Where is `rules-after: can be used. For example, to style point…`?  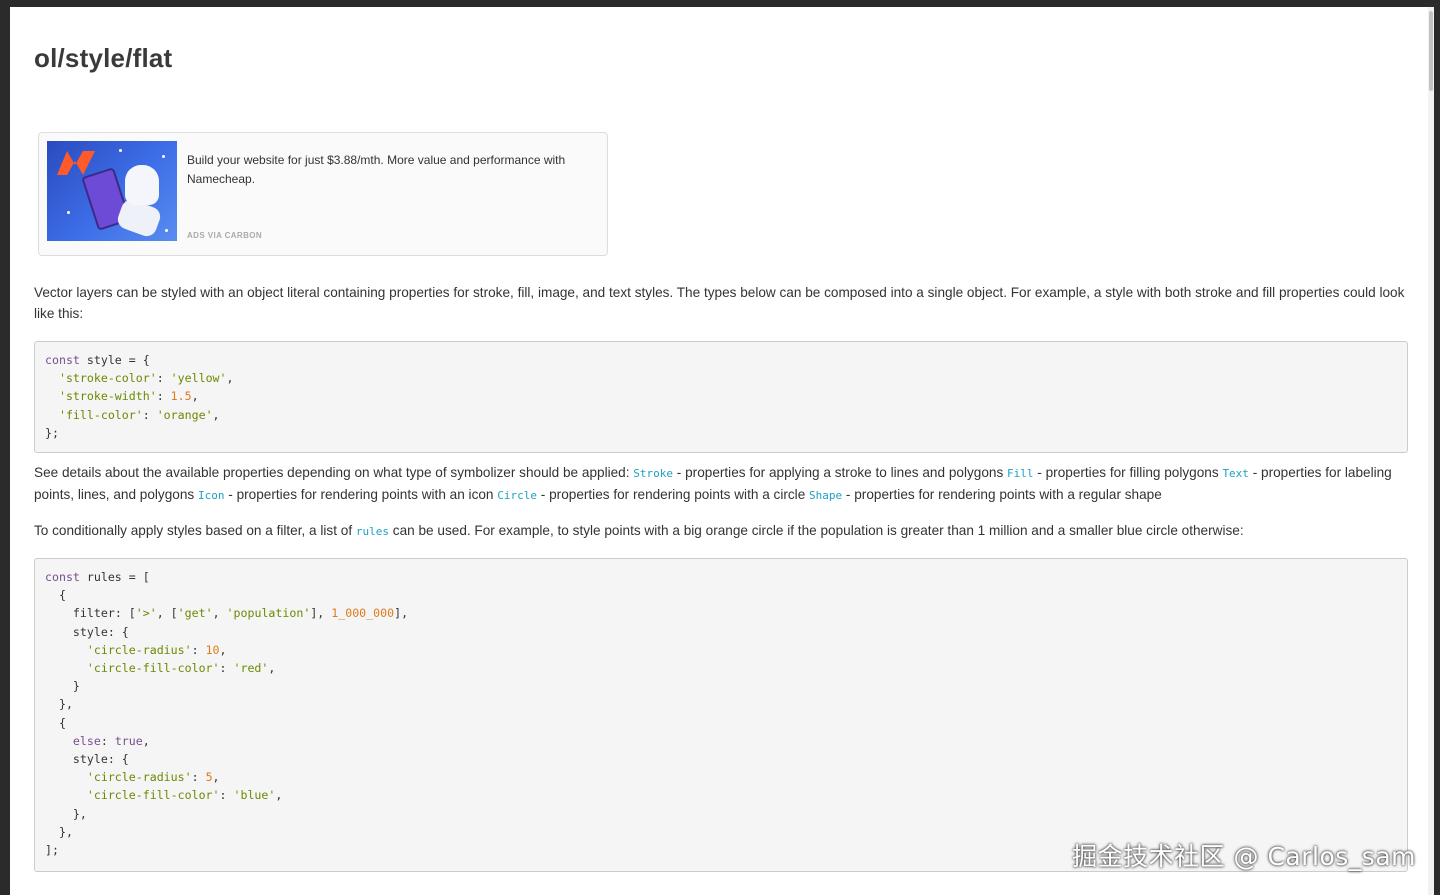 rules-after: can be used. For example, to style point… is located at coordinates (816, 530).